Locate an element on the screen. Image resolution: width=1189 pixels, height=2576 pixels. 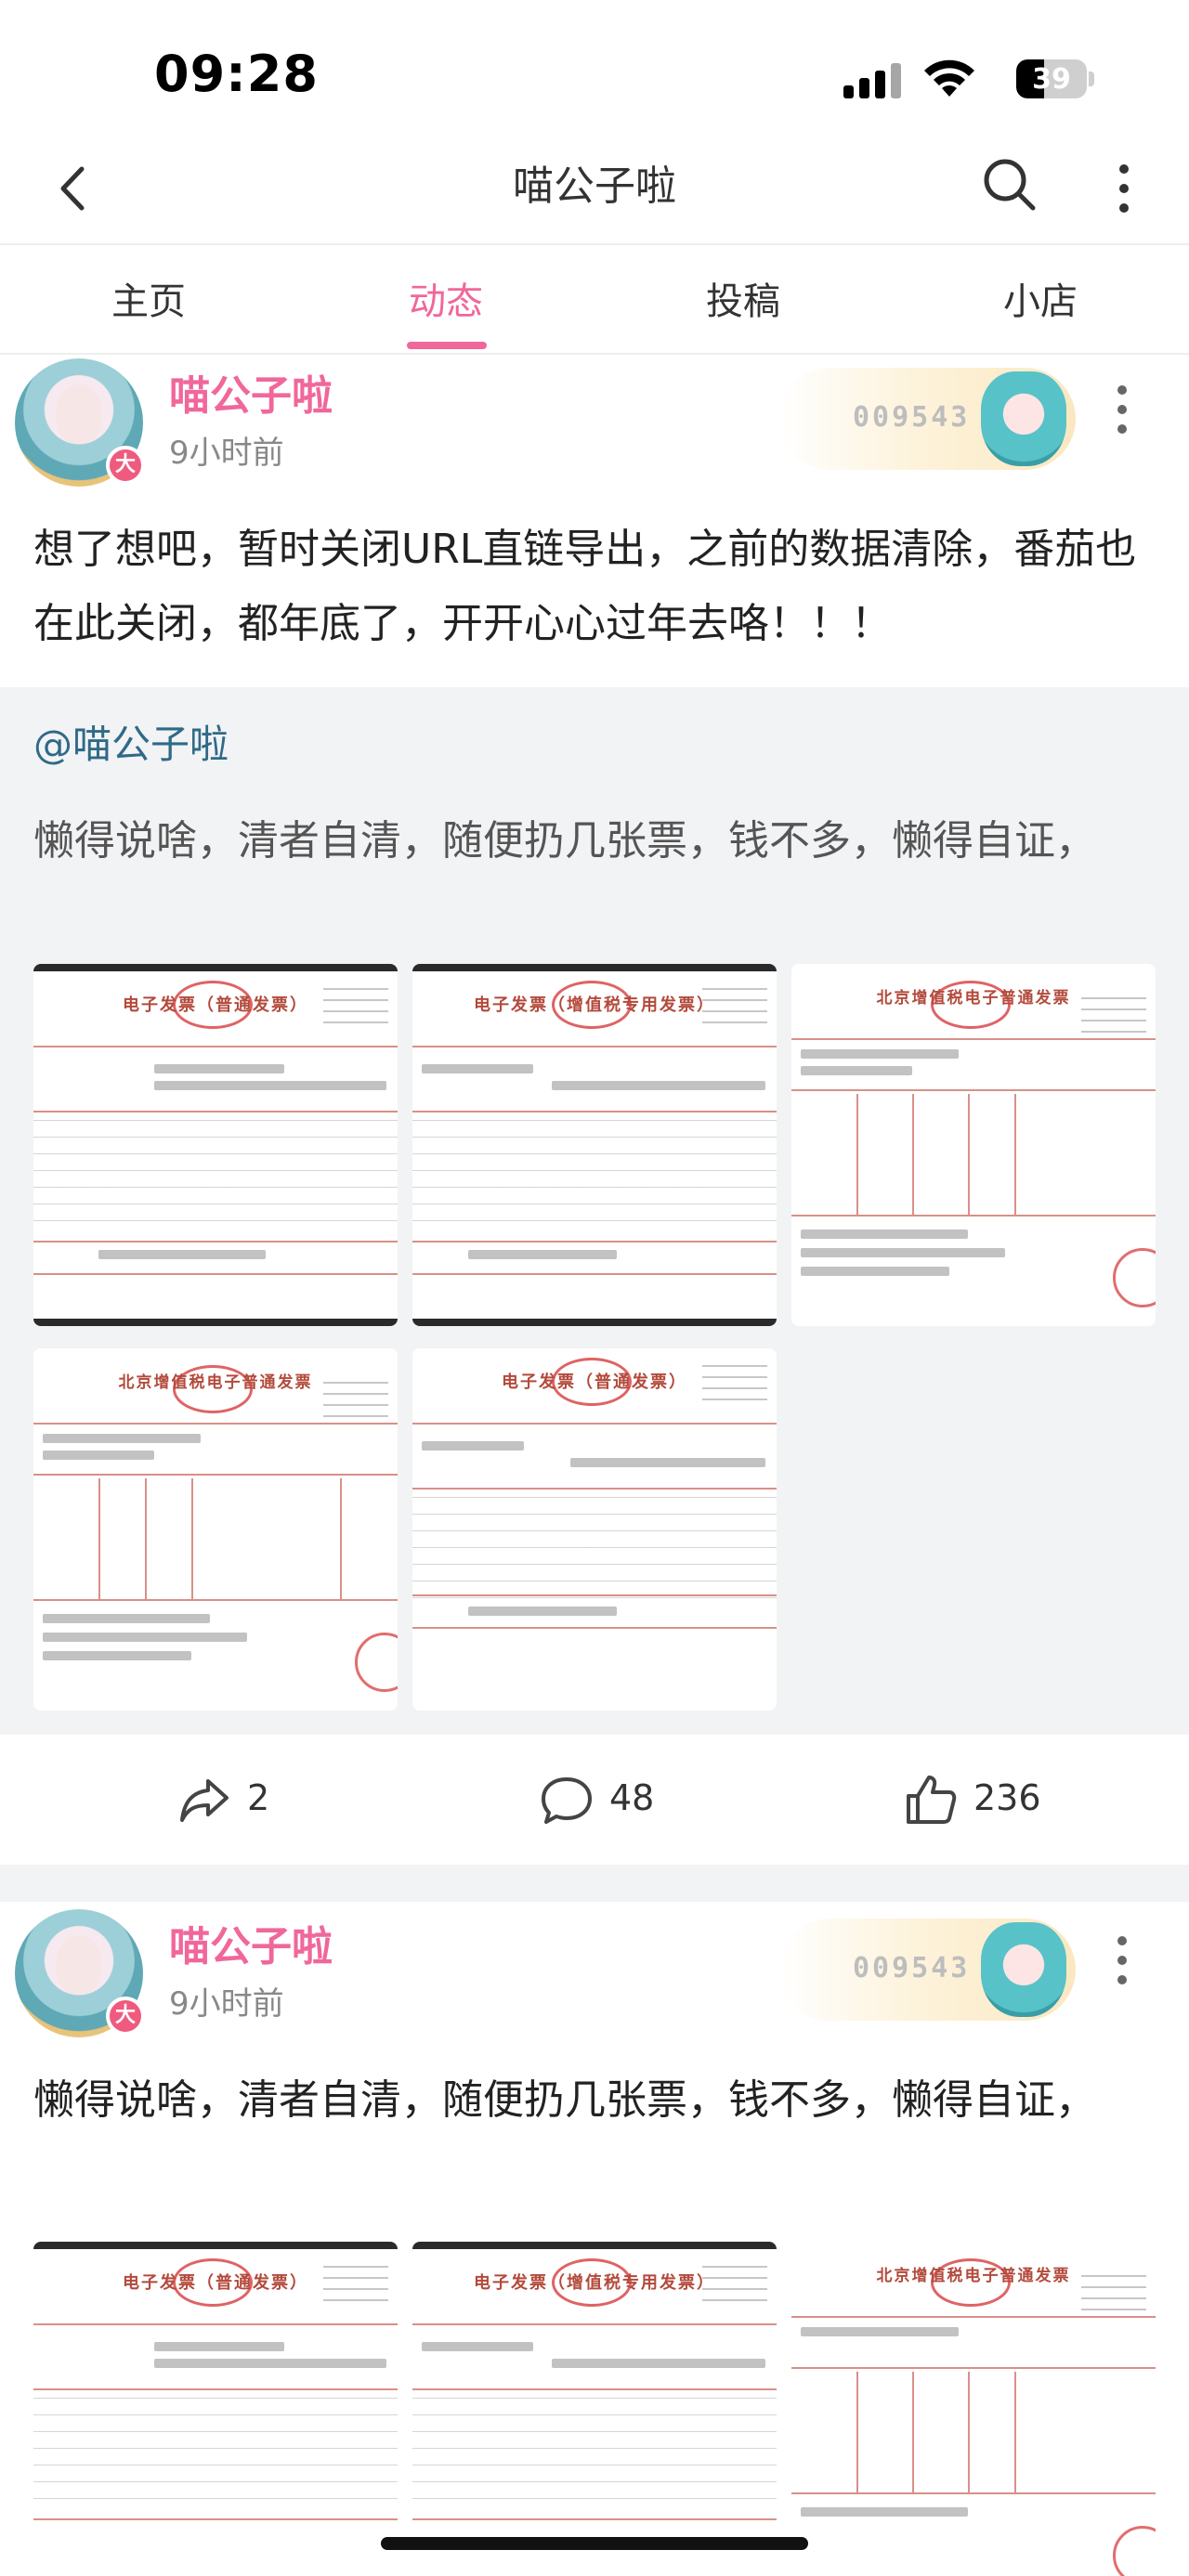
mention-link: @喵公子啦 is located at coordinates (131, 742).